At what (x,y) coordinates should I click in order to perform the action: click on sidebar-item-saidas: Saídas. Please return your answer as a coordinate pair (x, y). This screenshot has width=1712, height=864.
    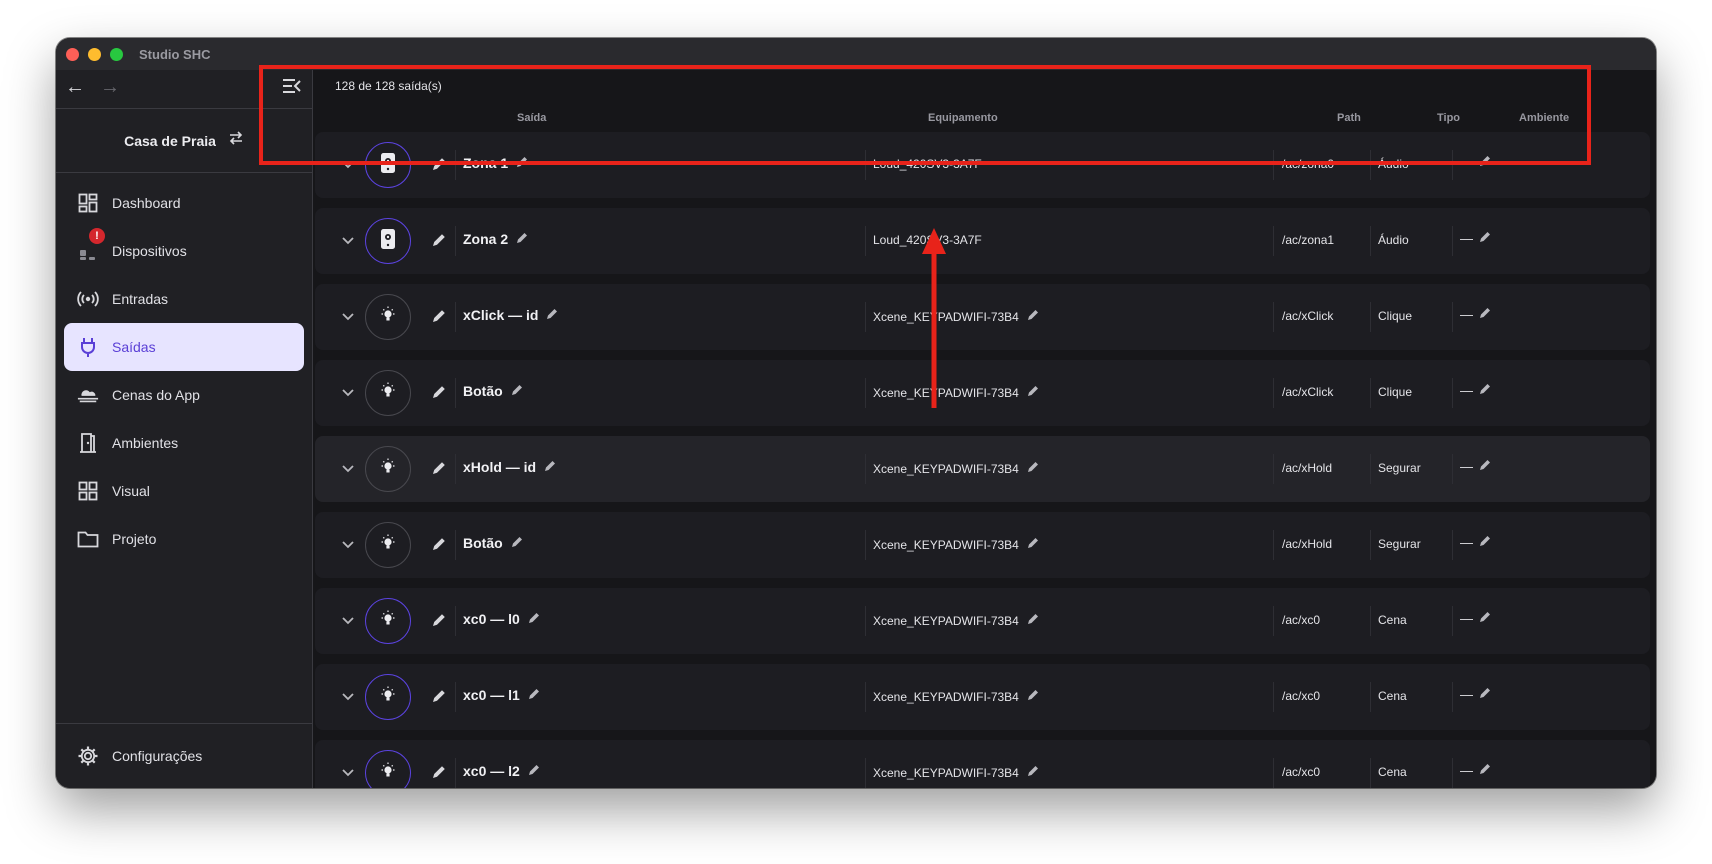
    Looking at the image, I should click on (184, 347).